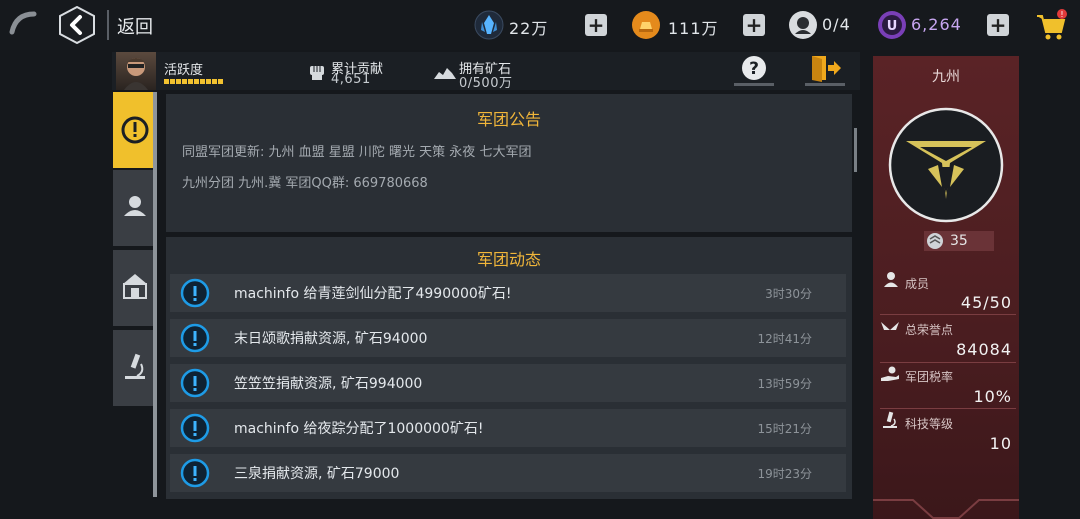  I want to click on u-coin-icon: U, so click(892, 25).